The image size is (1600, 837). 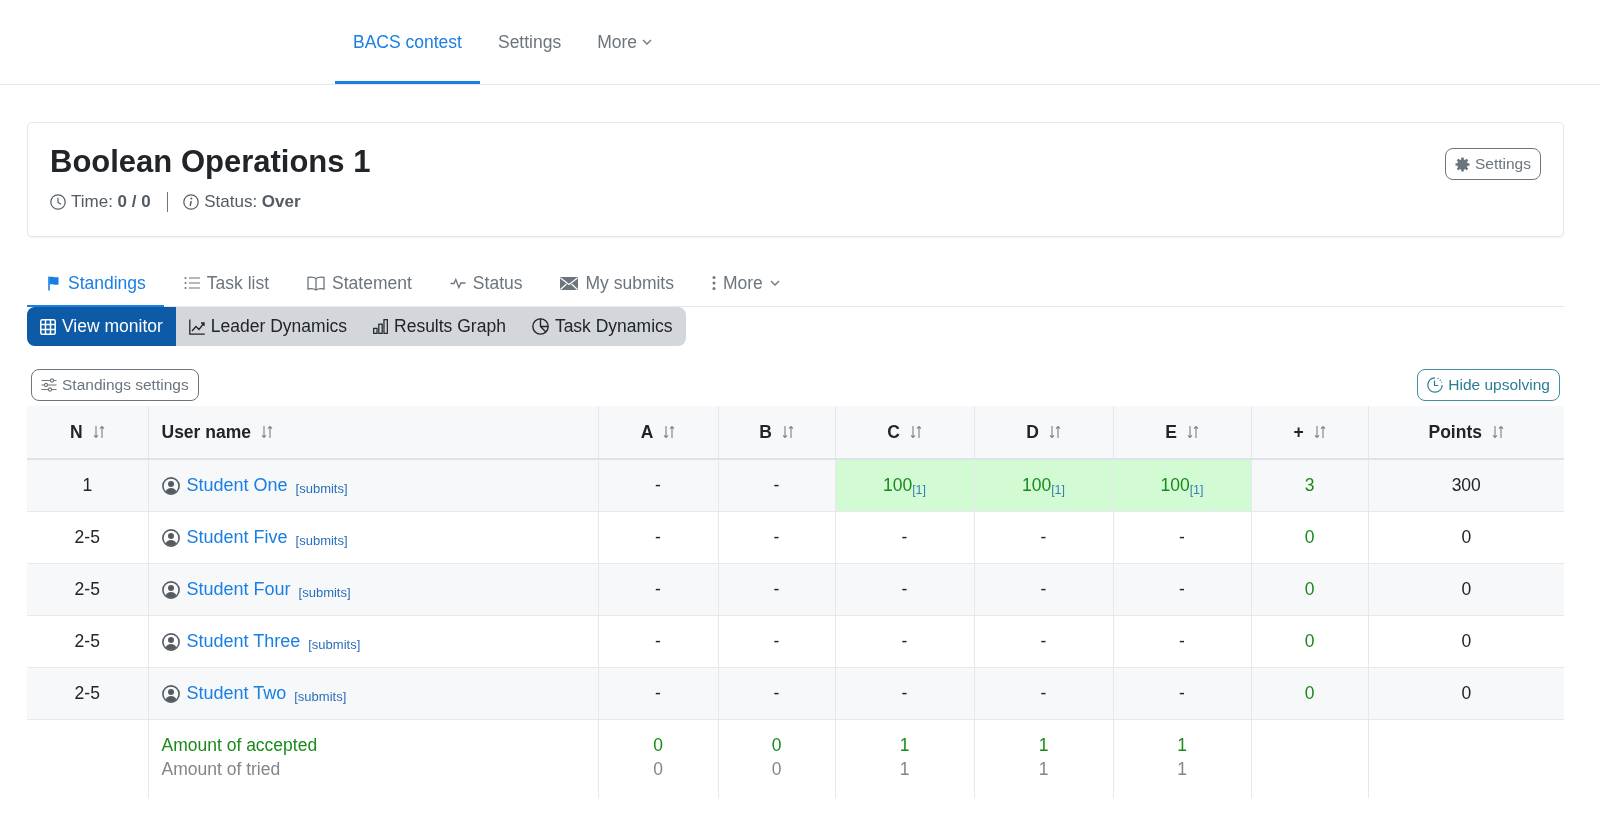 What do you see at coordinates (316, 283) in the screenshot?
I see `book-icon` at bounding box center [316, 283].